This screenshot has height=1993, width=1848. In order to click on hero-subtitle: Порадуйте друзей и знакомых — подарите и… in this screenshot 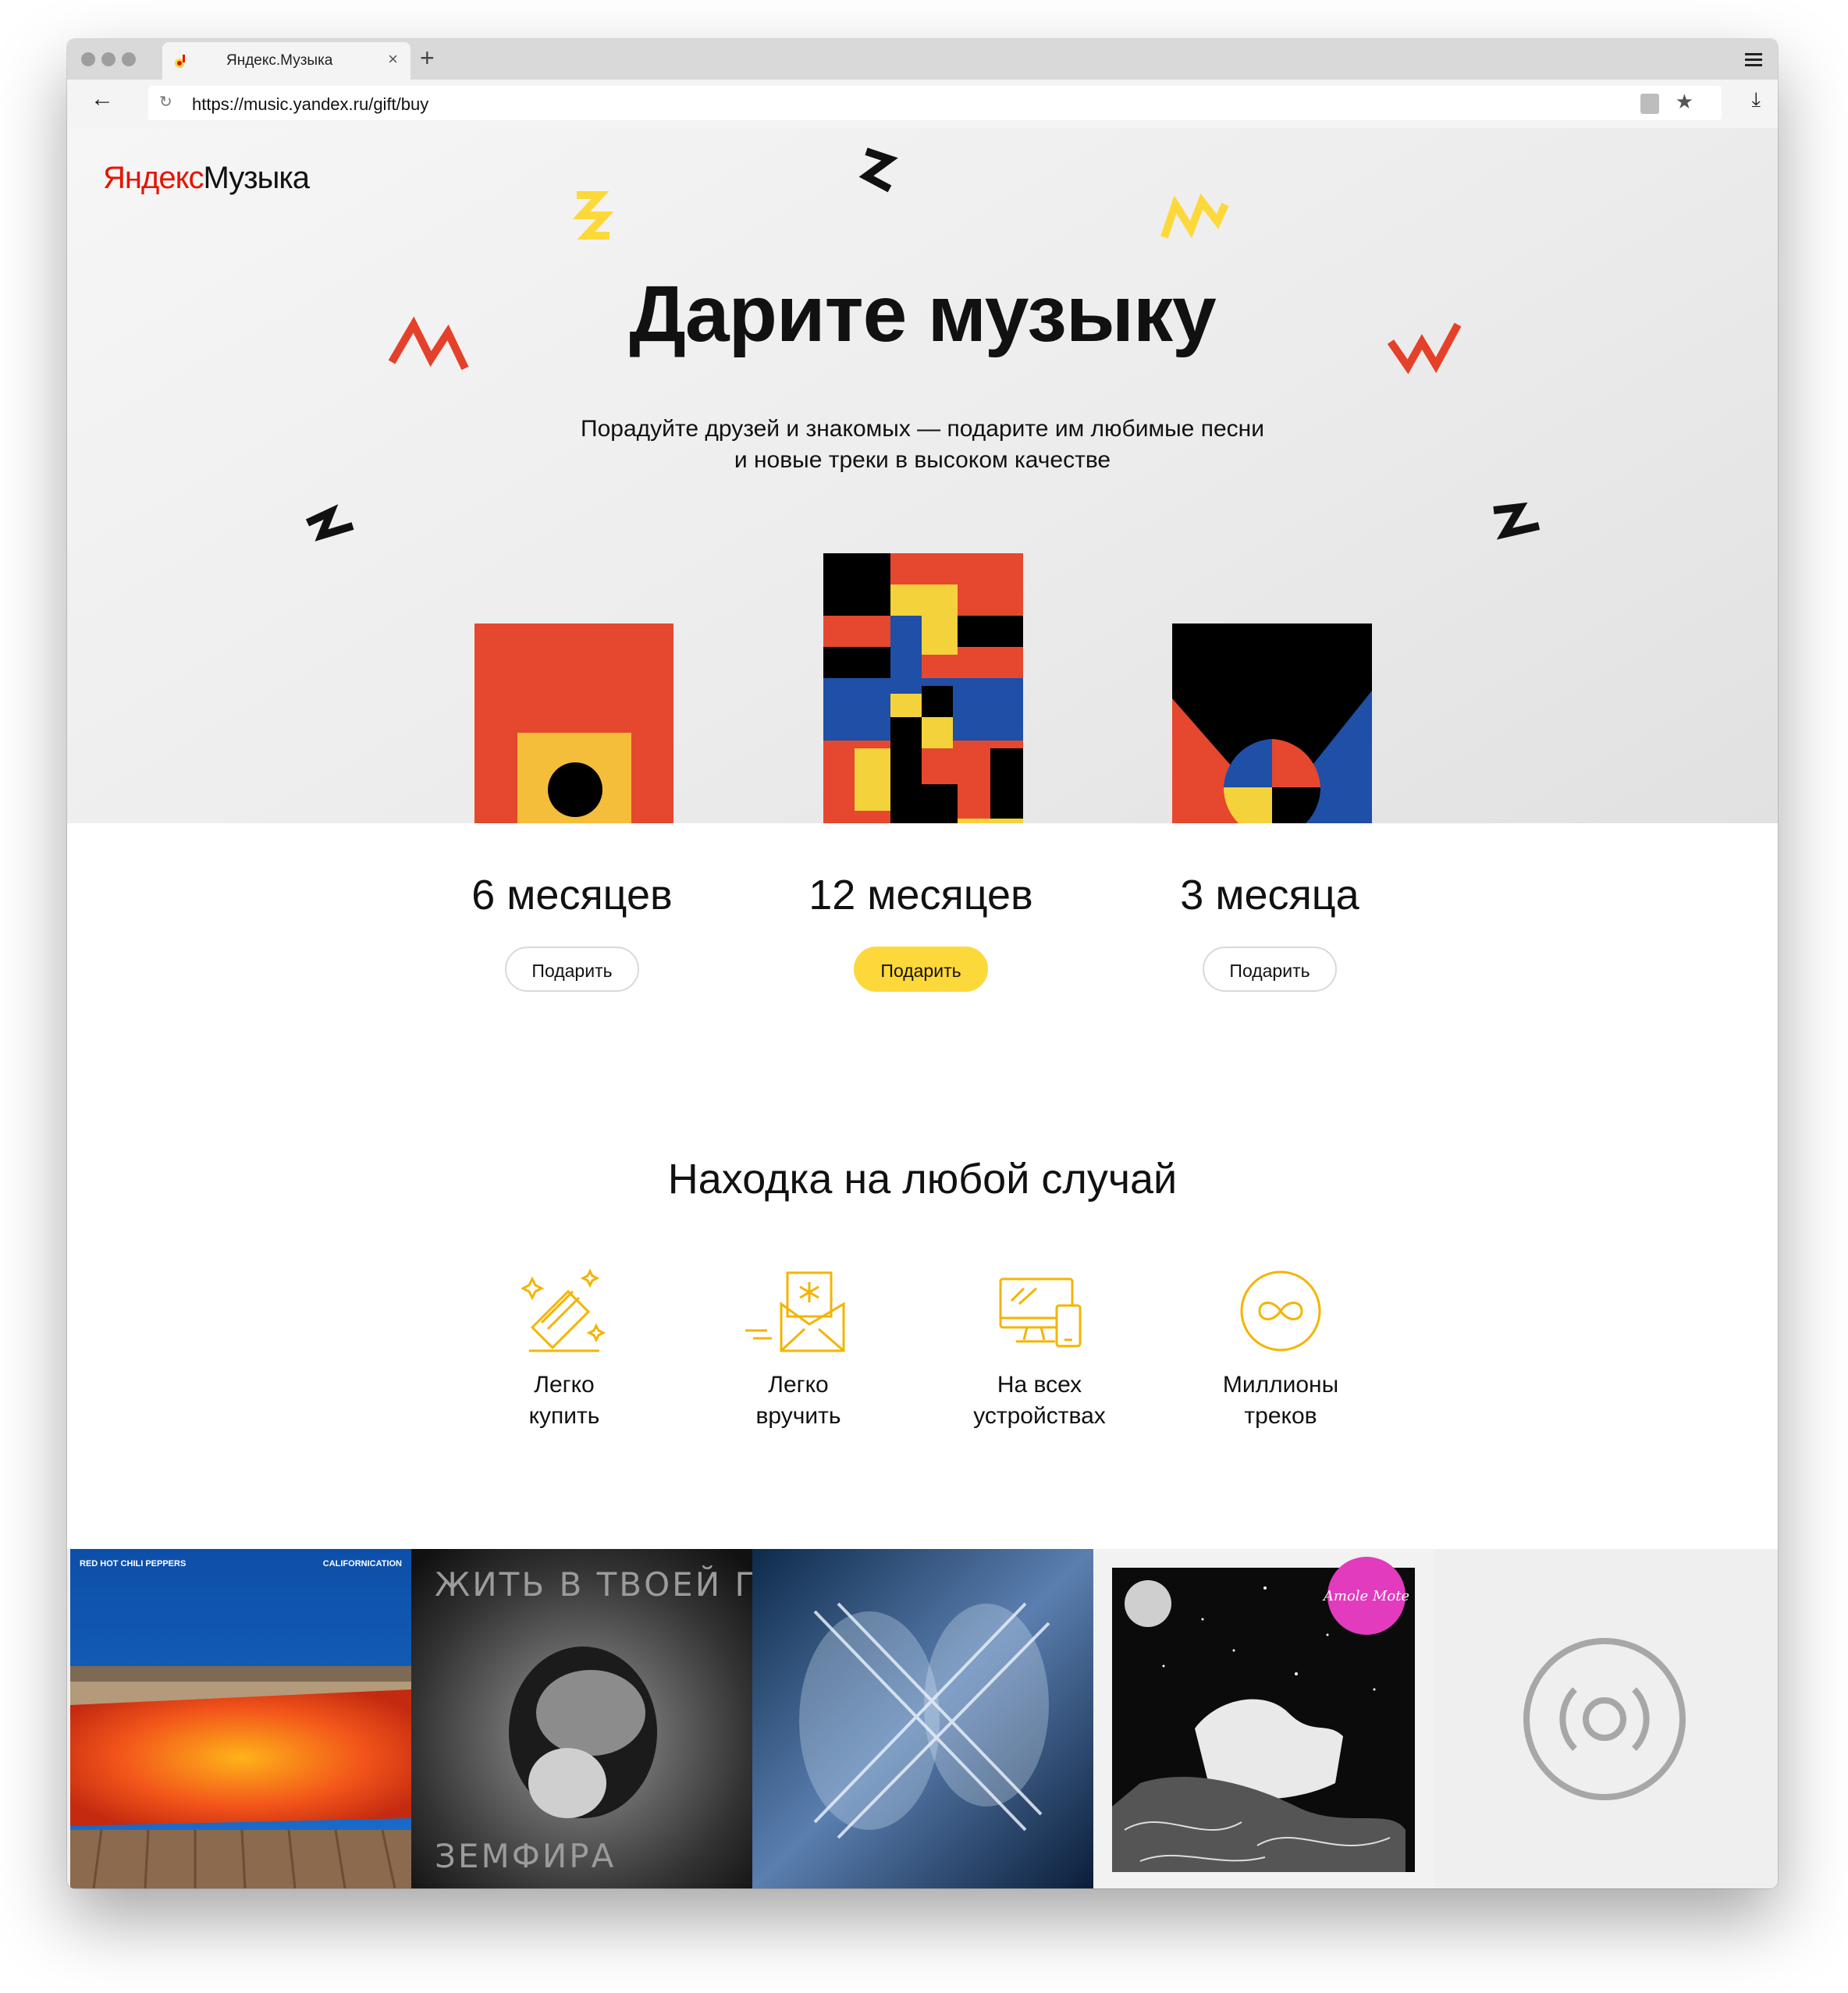, I will do `click(922, 445)`.